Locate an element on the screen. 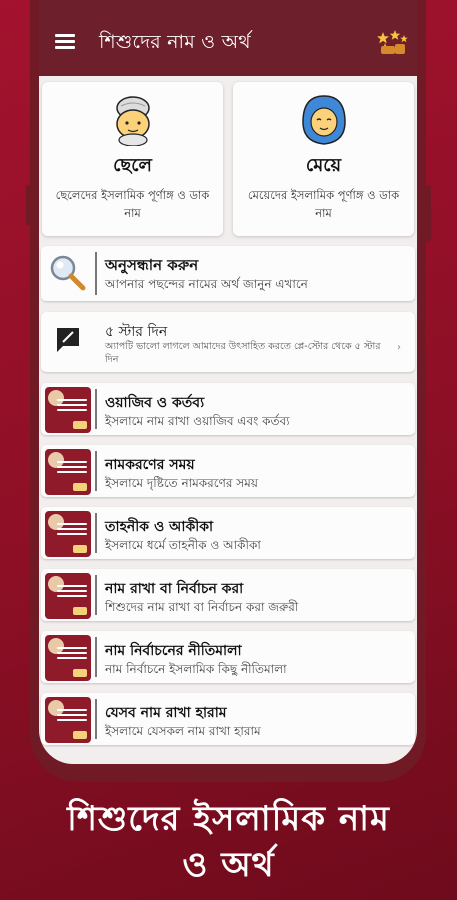 Image resolution: width=457 pixels, height=900 pixels. app-bar: শিশুদের নাম ও অর্থ is located at coordinates (228, 38).